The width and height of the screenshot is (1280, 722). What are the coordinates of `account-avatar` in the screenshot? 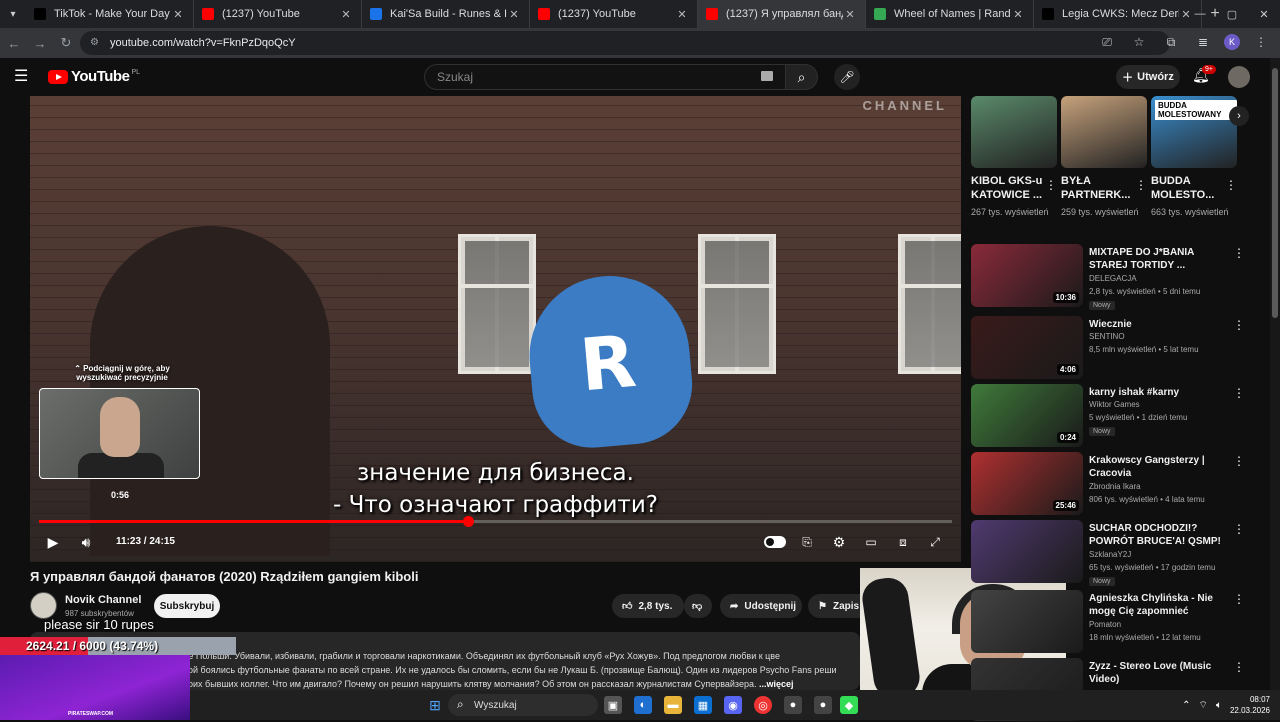 It's located at (1239, 77).